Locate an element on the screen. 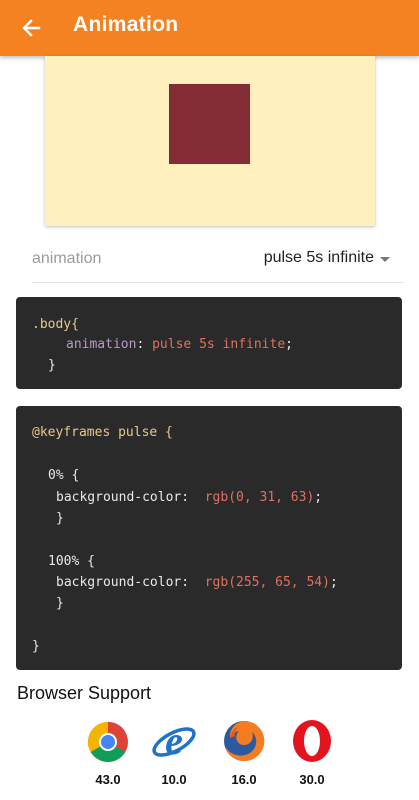  code-selector: .body{ is located at coordinates (55, 324).